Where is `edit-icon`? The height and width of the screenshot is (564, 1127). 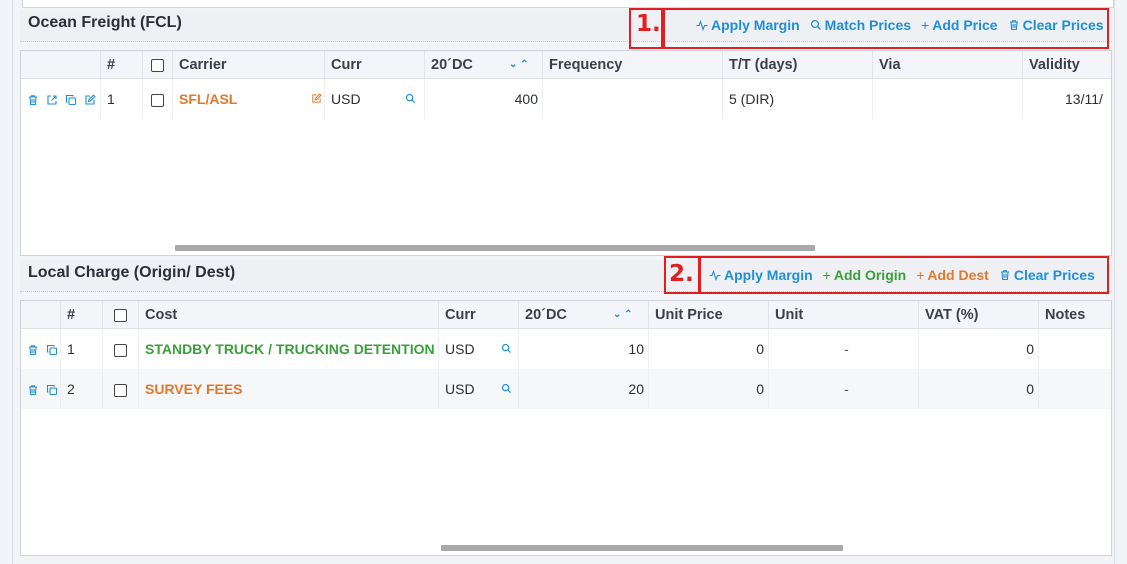
edit-icon is located at coordinates (90, 100).